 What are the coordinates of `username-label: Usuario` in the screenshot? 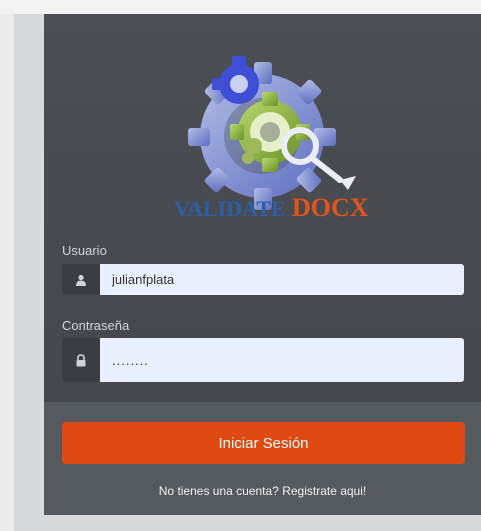 It's located at (84, 250).